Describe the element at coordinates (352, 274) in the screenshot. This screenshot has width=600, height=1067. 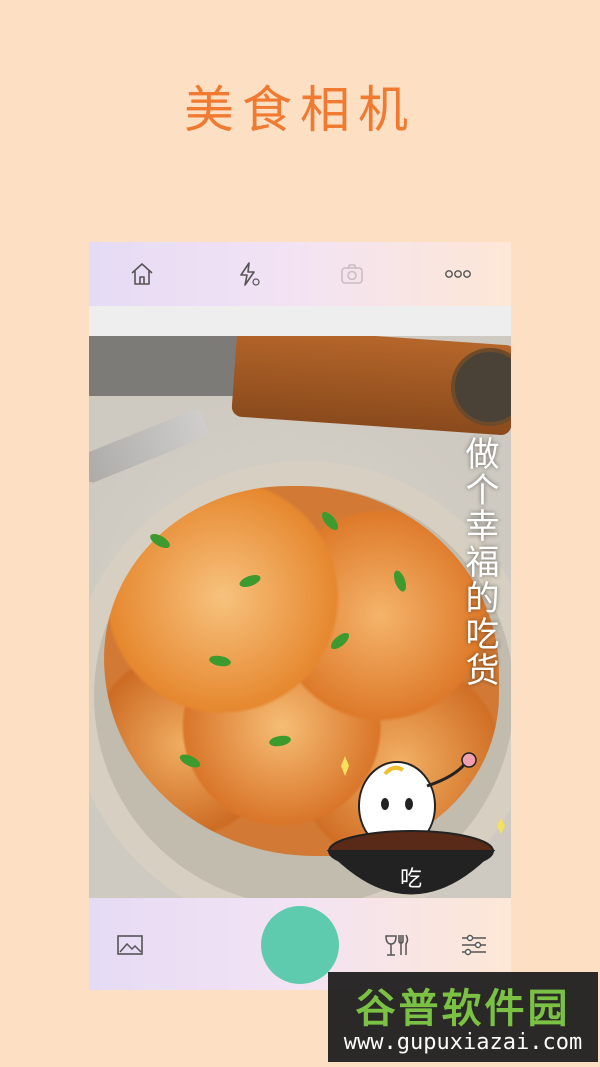
I see `switch-camera-icon` at that location.